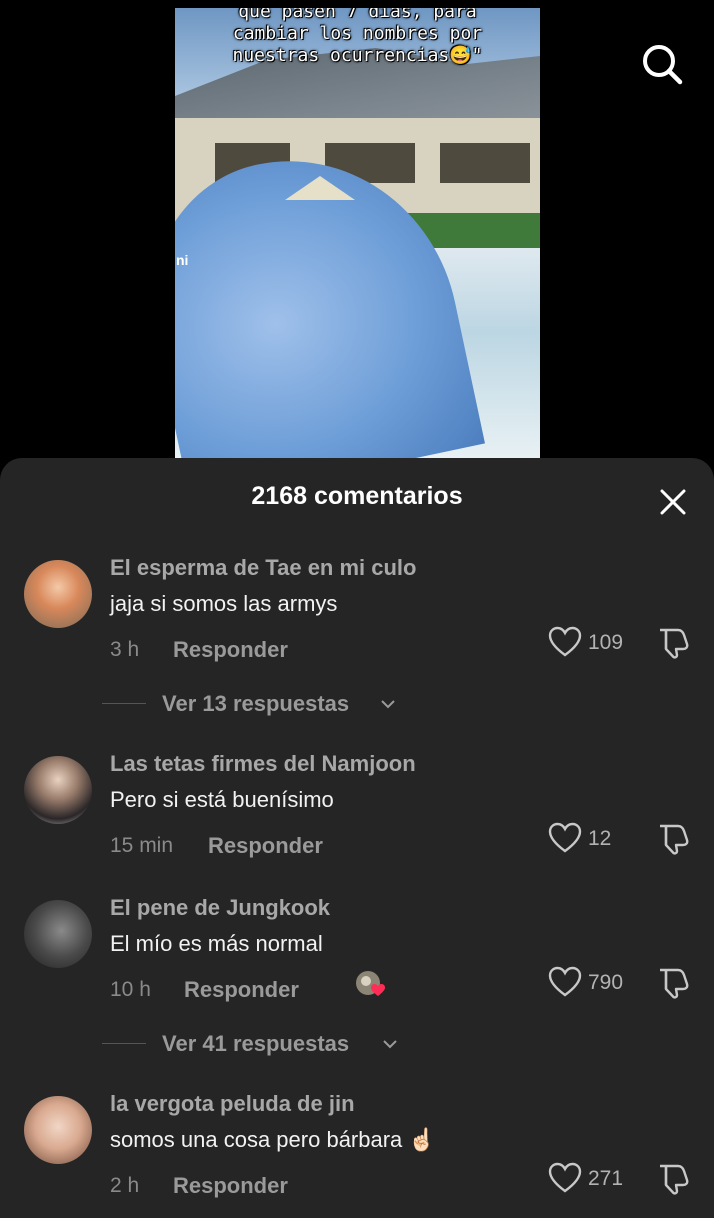  I want to click on close-icon, so click(673, 502).